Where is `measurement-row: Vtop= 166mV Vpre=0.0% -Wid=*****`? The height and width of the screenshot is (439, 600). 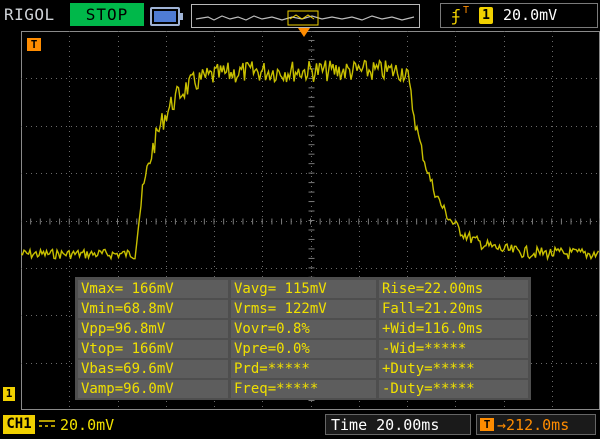
measurement-row: Vtop= 166mV Vpre=0.0% -Wid=***** is located at coordinates (303, 349).